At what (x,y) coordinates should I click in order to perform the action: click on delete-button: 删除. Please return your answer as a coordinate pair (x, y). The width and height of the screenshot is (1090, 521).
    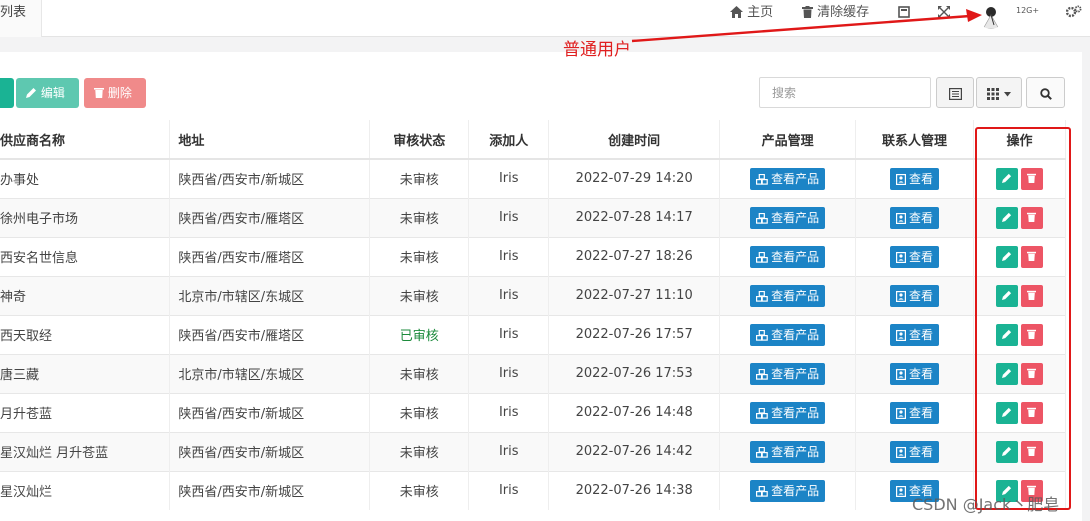
    Looking at the image, I should click on (115, 93).